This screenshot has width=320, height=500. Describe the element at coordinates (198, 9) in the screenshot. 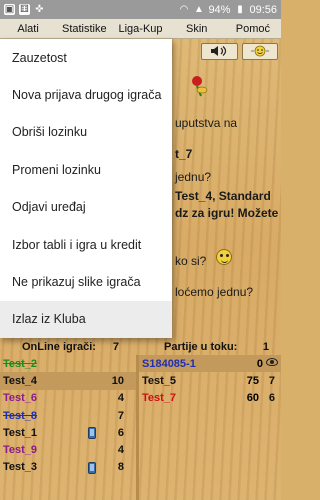

I see `signal-icon: ▲` at that location.